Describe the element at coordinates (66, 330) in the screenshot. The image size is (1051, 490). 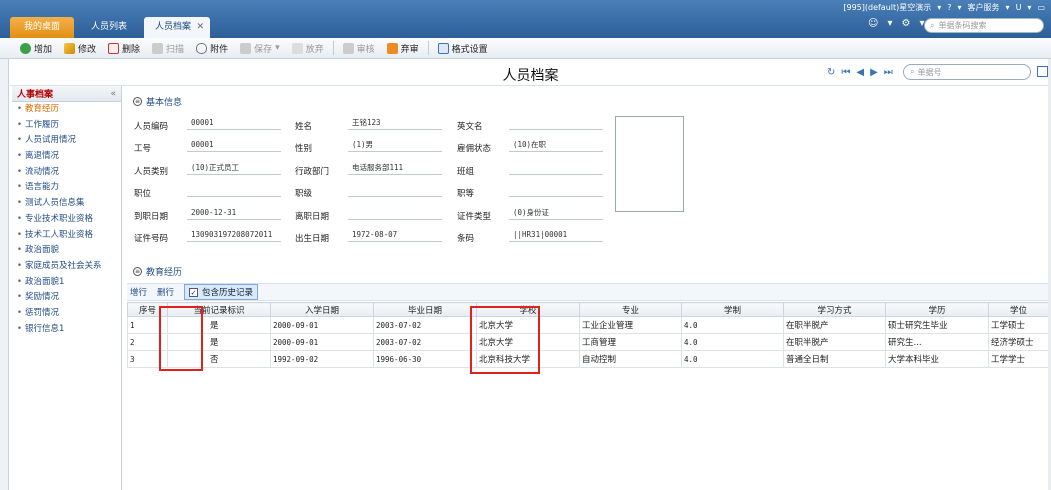
I see `sidebar-item: • 银行信息1` at that location.